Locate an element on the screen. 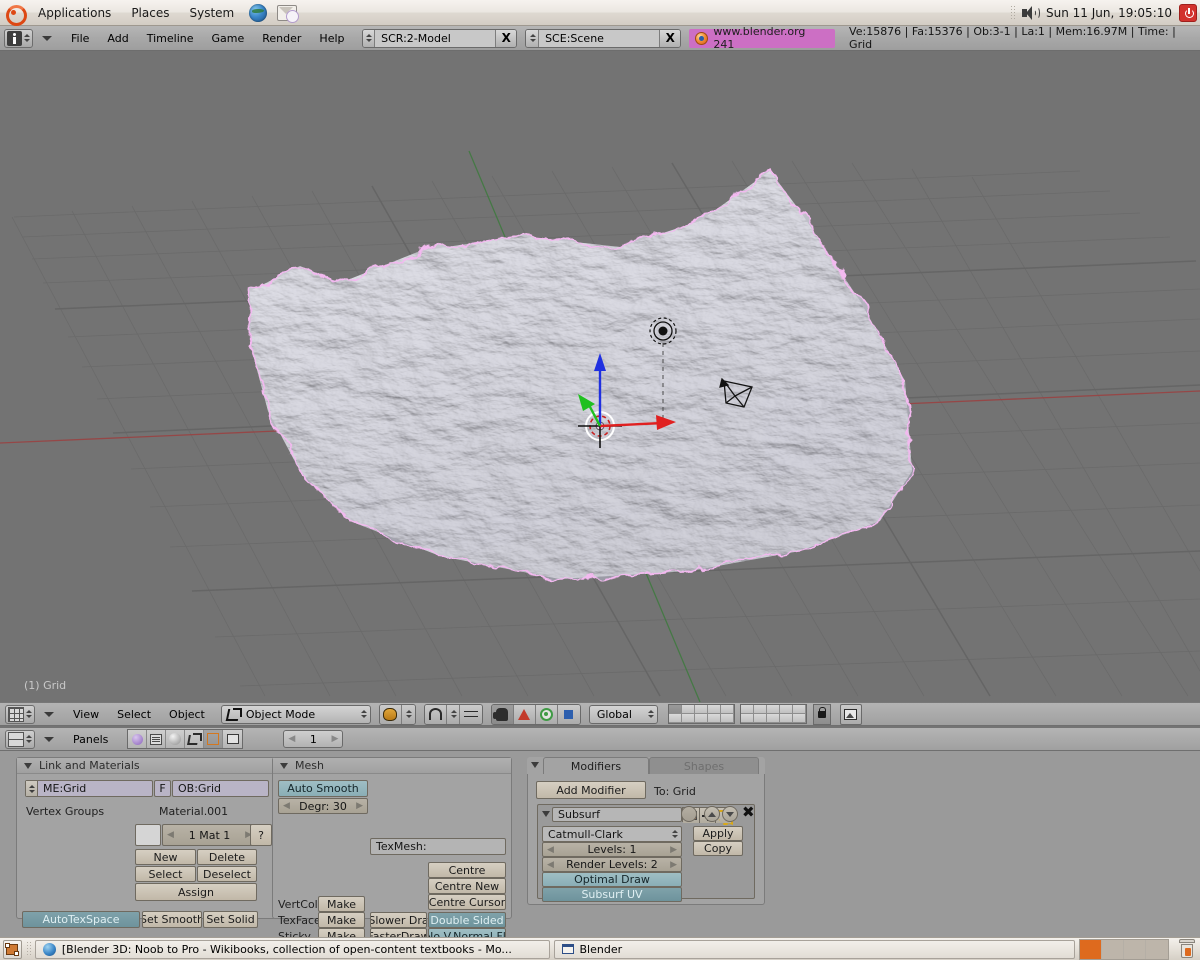  object-datablock-field: OB:Grid is located at coordinates (220, 788).